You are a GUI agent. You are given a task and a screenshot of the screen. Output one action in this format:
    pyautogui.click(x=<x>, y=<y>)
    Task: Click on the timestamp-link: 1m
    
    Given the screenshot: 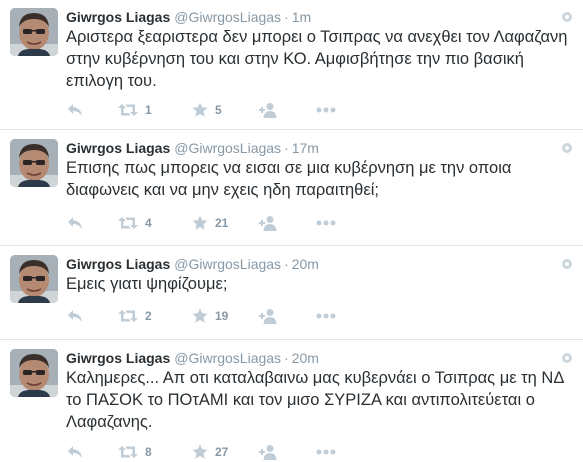 What is the action you would take?
    pyautogui.click(x=301, y=17)
    